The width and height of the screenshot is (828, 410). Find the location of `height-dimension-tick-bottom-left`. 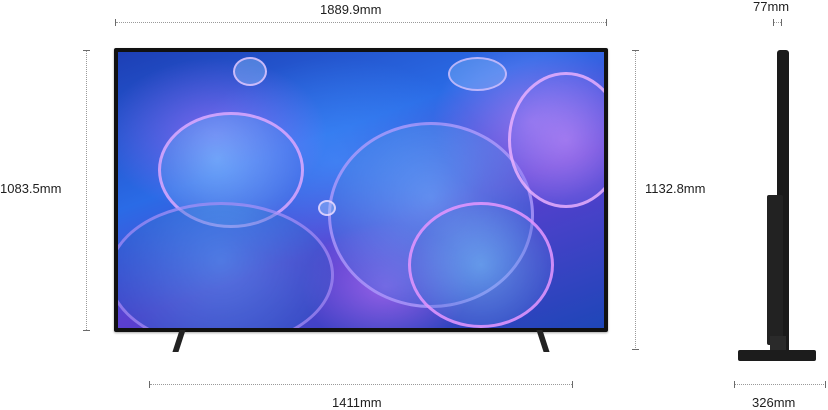

height-dimension-tick-bottom-left is located at coordinates (86, 330).